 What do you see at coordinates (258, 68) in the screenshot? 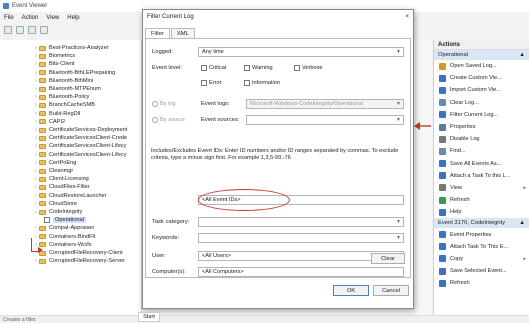
I see `warning-checkbox: Warning` at bounding box center [258, 68].